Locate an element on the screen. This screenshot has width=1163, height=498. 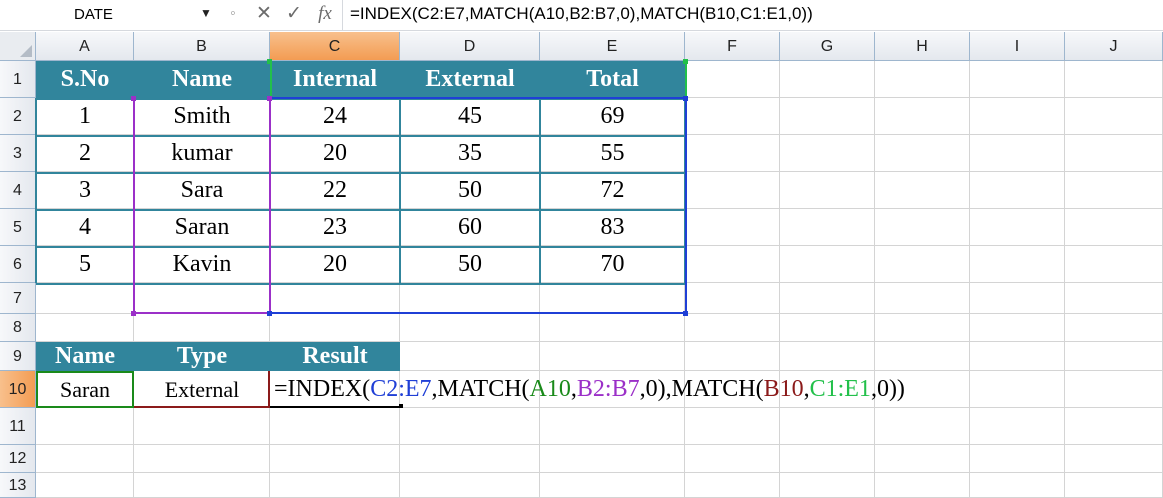
lookup-header-name: Name is located at coordinates (85, 356).